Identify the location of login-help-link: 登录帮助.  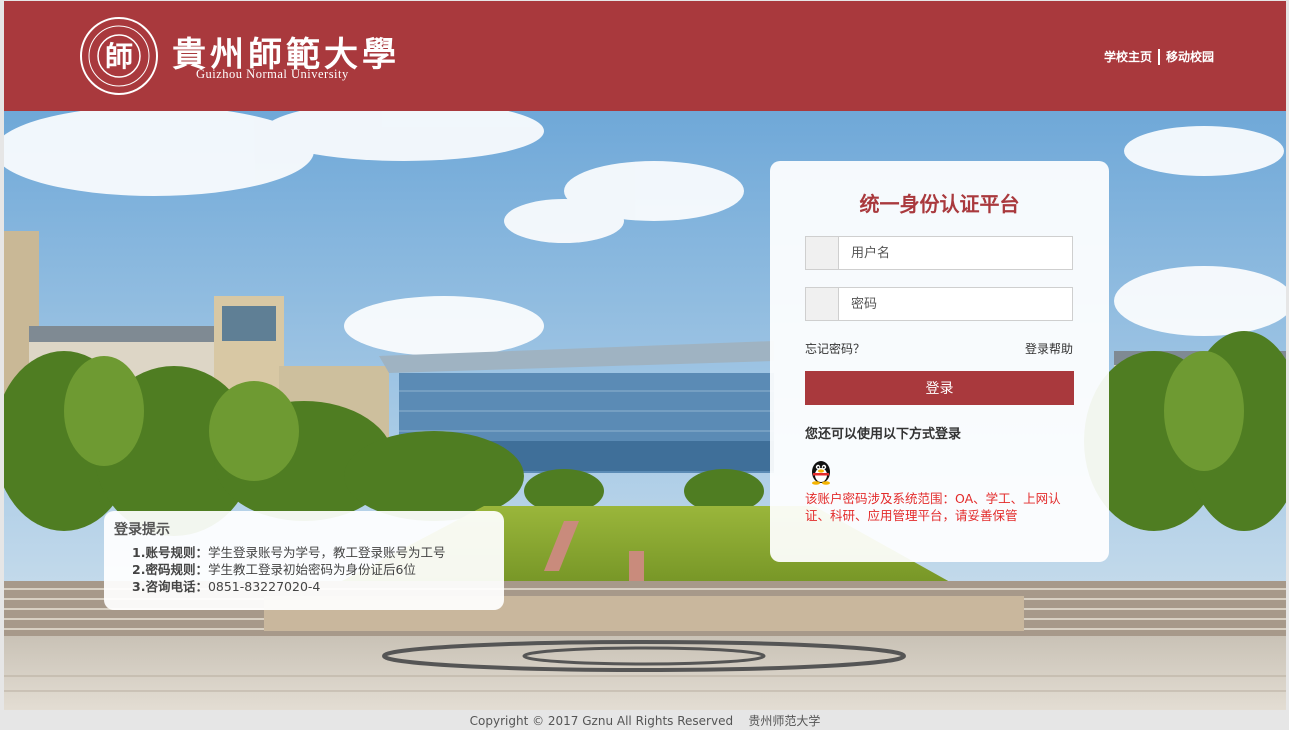
(1049, 348).